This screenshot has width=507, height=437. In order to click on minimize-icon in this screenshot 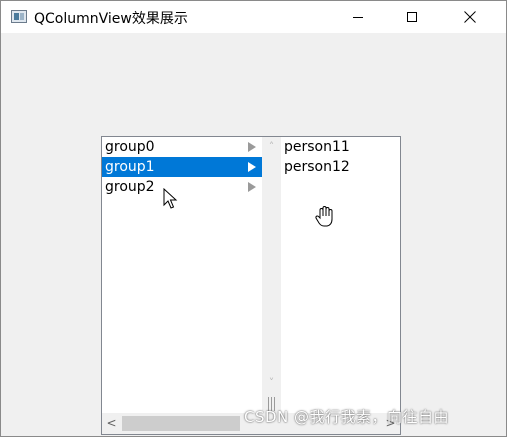, I will do `click(358, 17)`.